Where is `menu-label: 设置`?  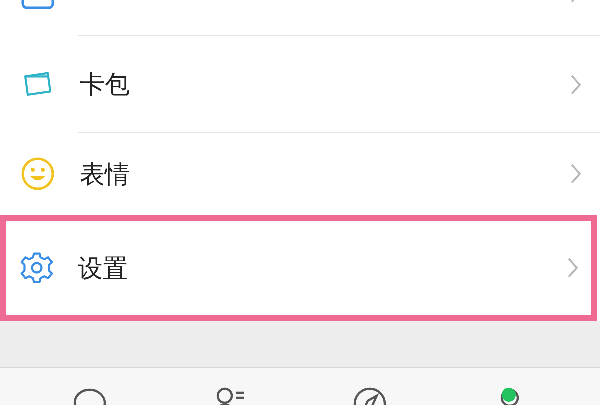
menu-label: 设置 is located at coordinates (103, 268).